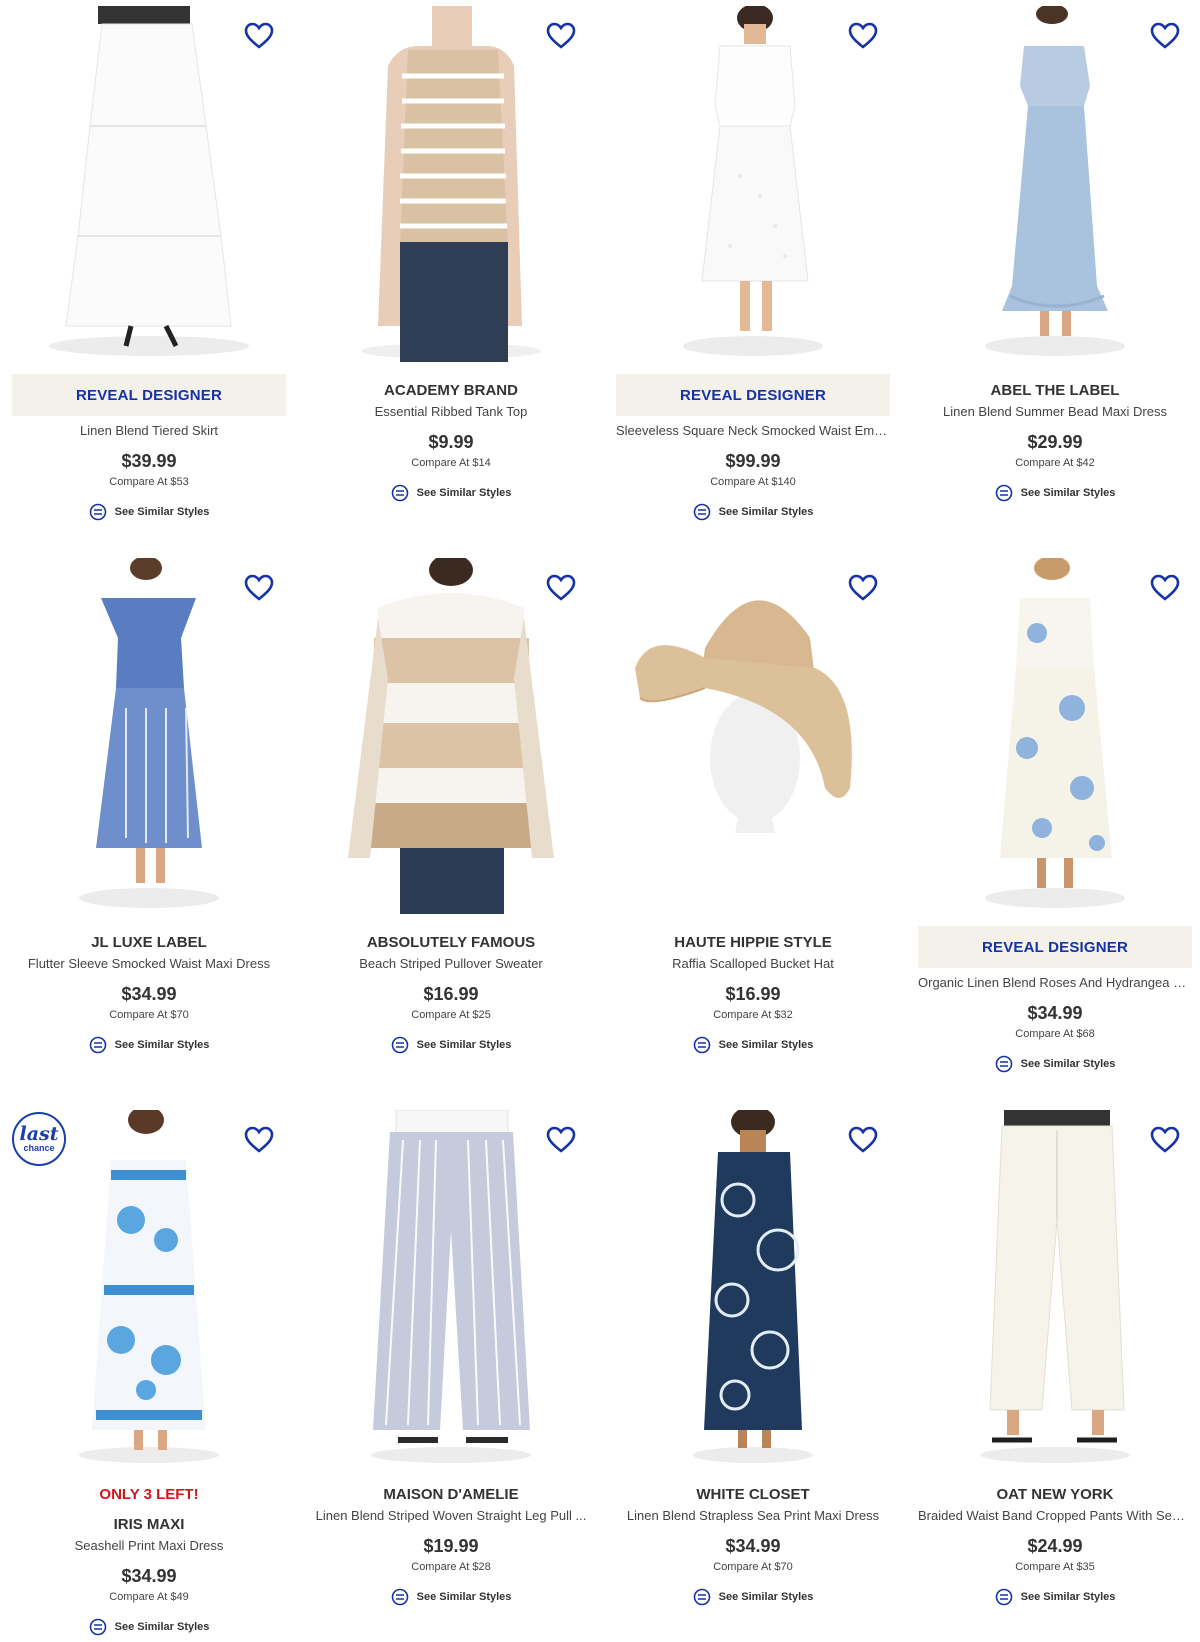 Image resolution: width=1200 pixels, height=1642 pixels. I want to click on low-stock-label: ONLY 3 LEFT!, so click(149, 1494).